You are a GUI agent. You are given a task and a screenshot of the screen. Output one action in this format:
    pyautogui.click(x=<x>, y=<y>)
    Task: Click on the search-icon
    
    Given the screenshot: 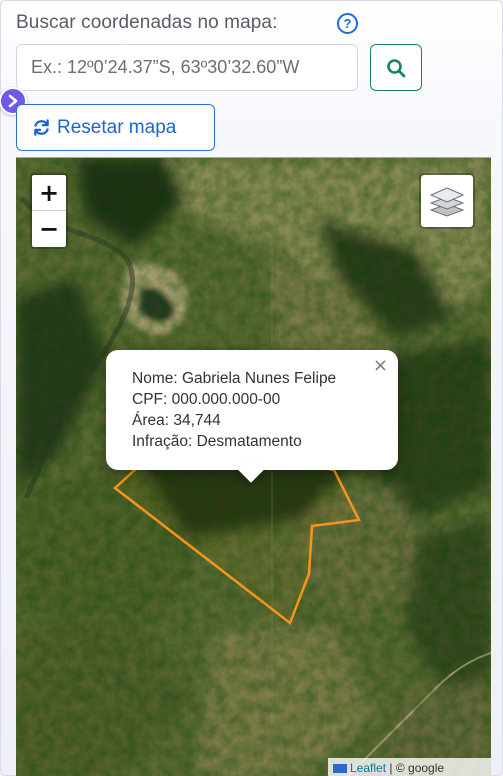 What is the action you would take?
    pyautogui.click(x=396, y=67)
    